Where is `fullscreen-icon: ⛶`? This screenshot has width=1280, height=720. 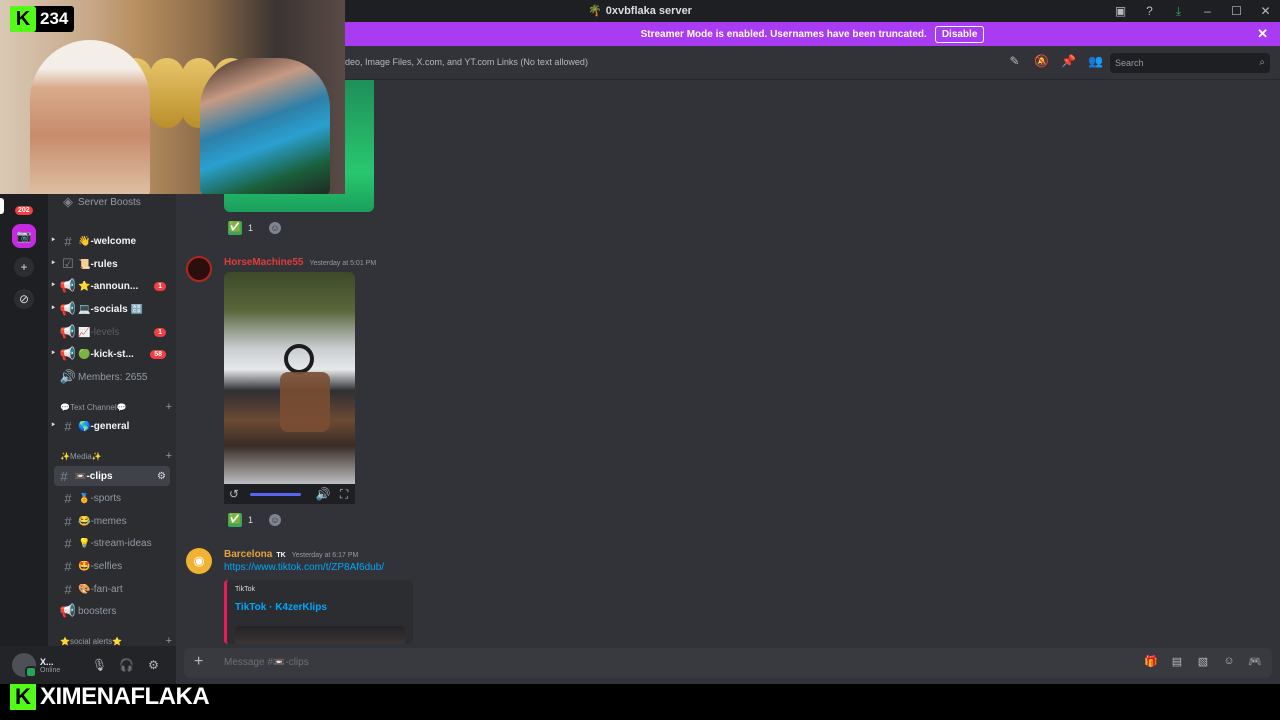
fullscreen-icon: ⛶ is located at coordinates (344, 494).